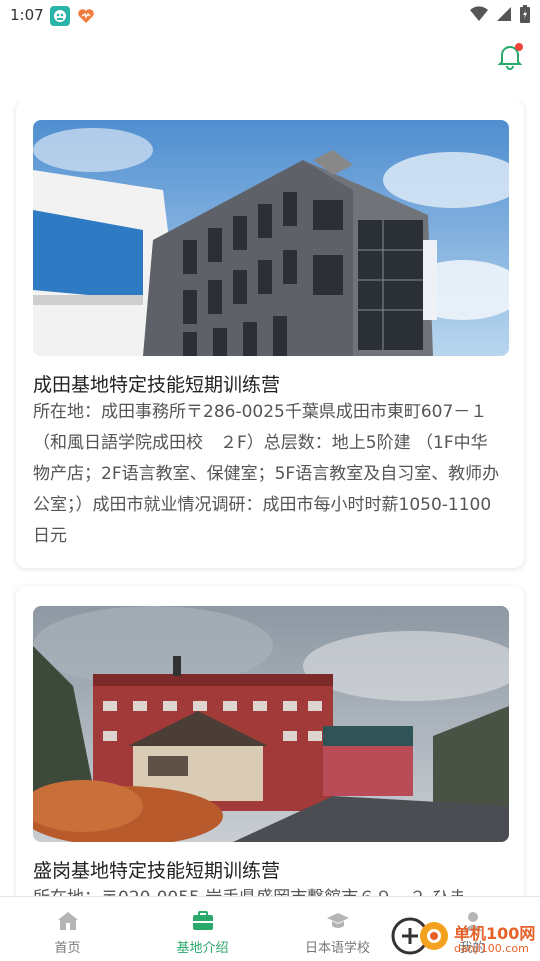 The height and width of the screenshot is (961, 540). Describe the element at coordinates (67, 948) in the screenshot. I see `tab-label: 首页` at that location.